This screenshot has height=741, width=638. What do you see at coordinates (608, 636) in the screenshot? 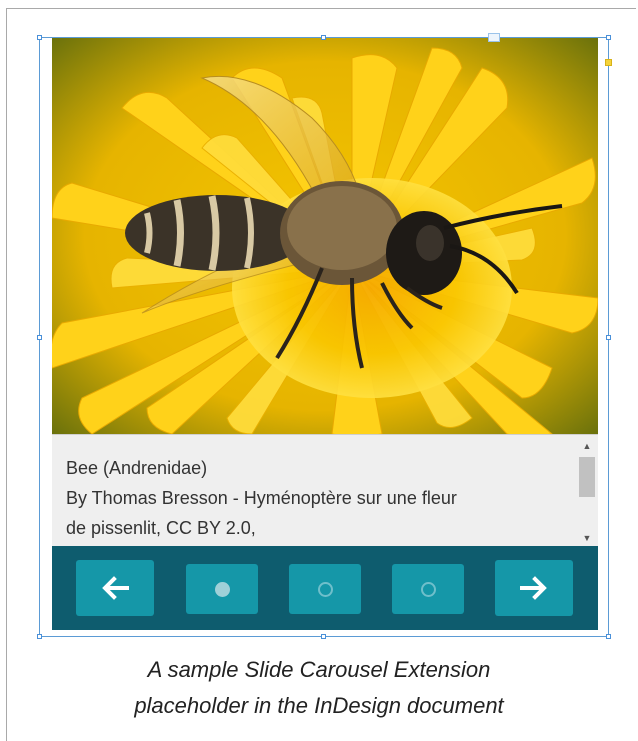
I see `resize-handle-bottom-right` at bounding box center [608, 636].